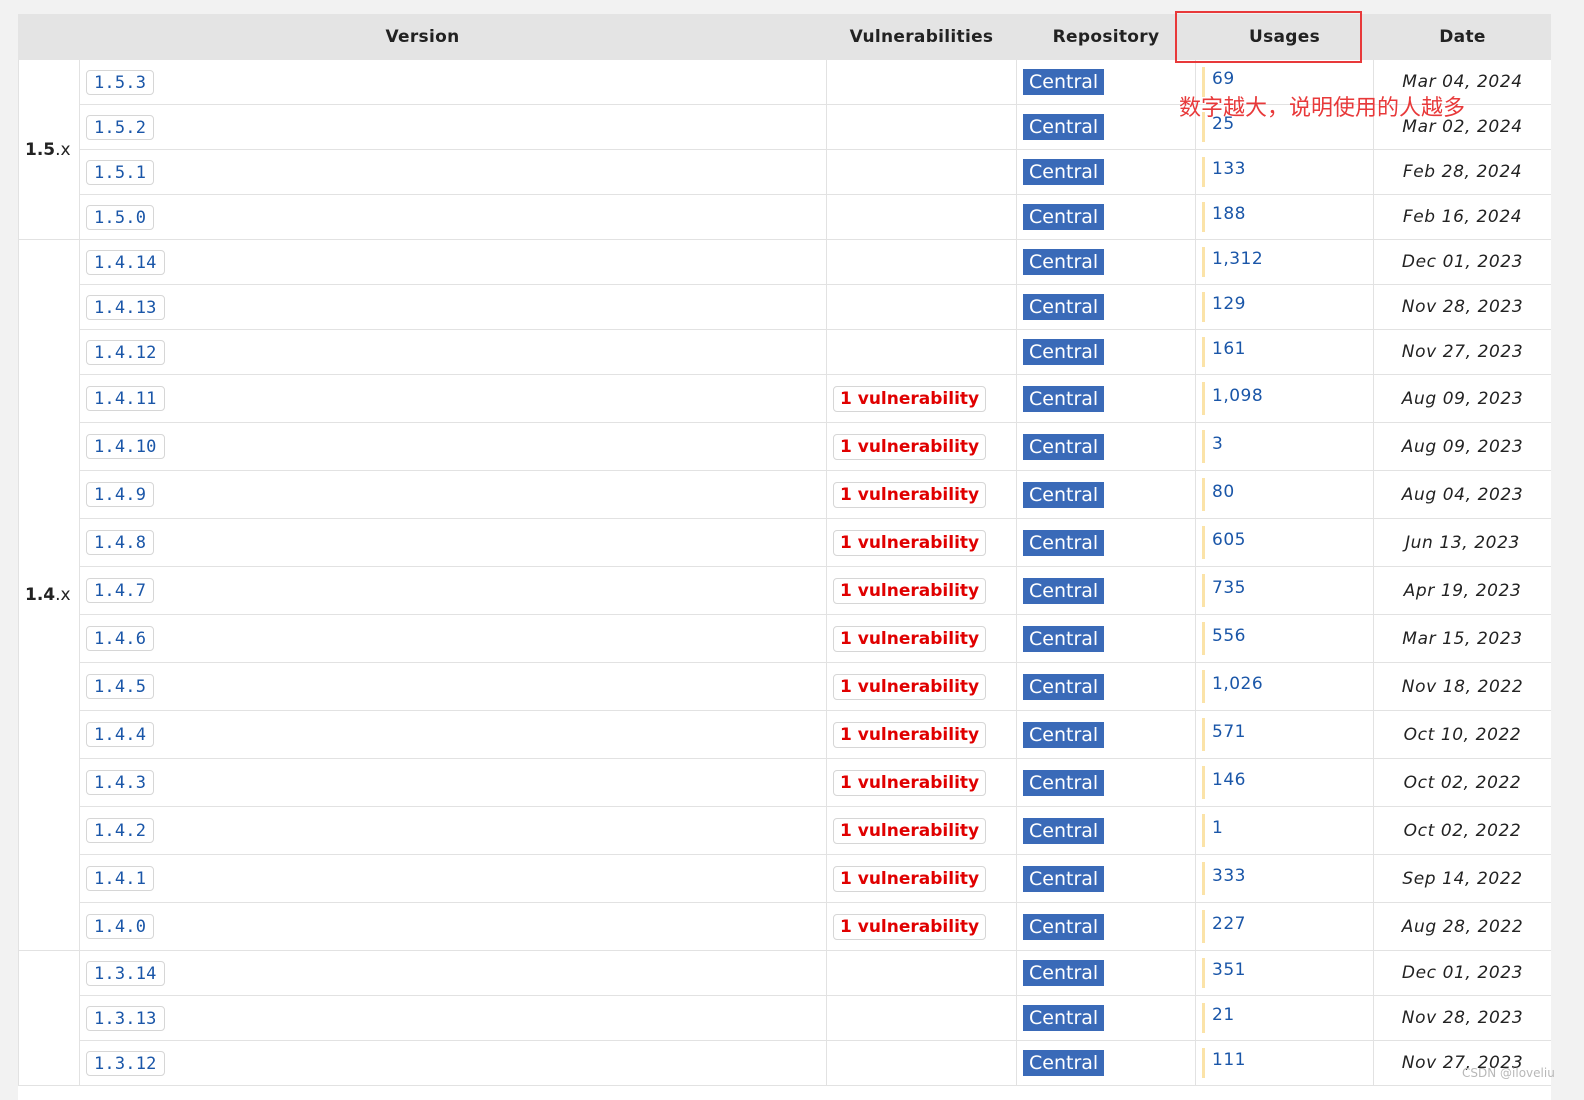  I want to click on version-link: 1.4.3, so click(120, 782).